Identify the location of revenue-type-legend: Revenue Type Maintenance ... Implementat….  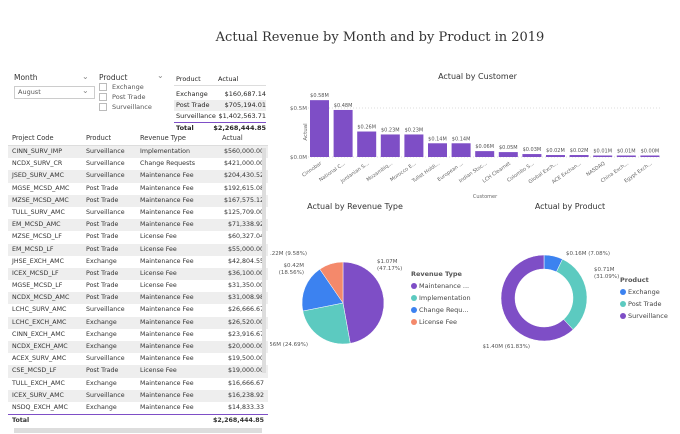
(441, 298).